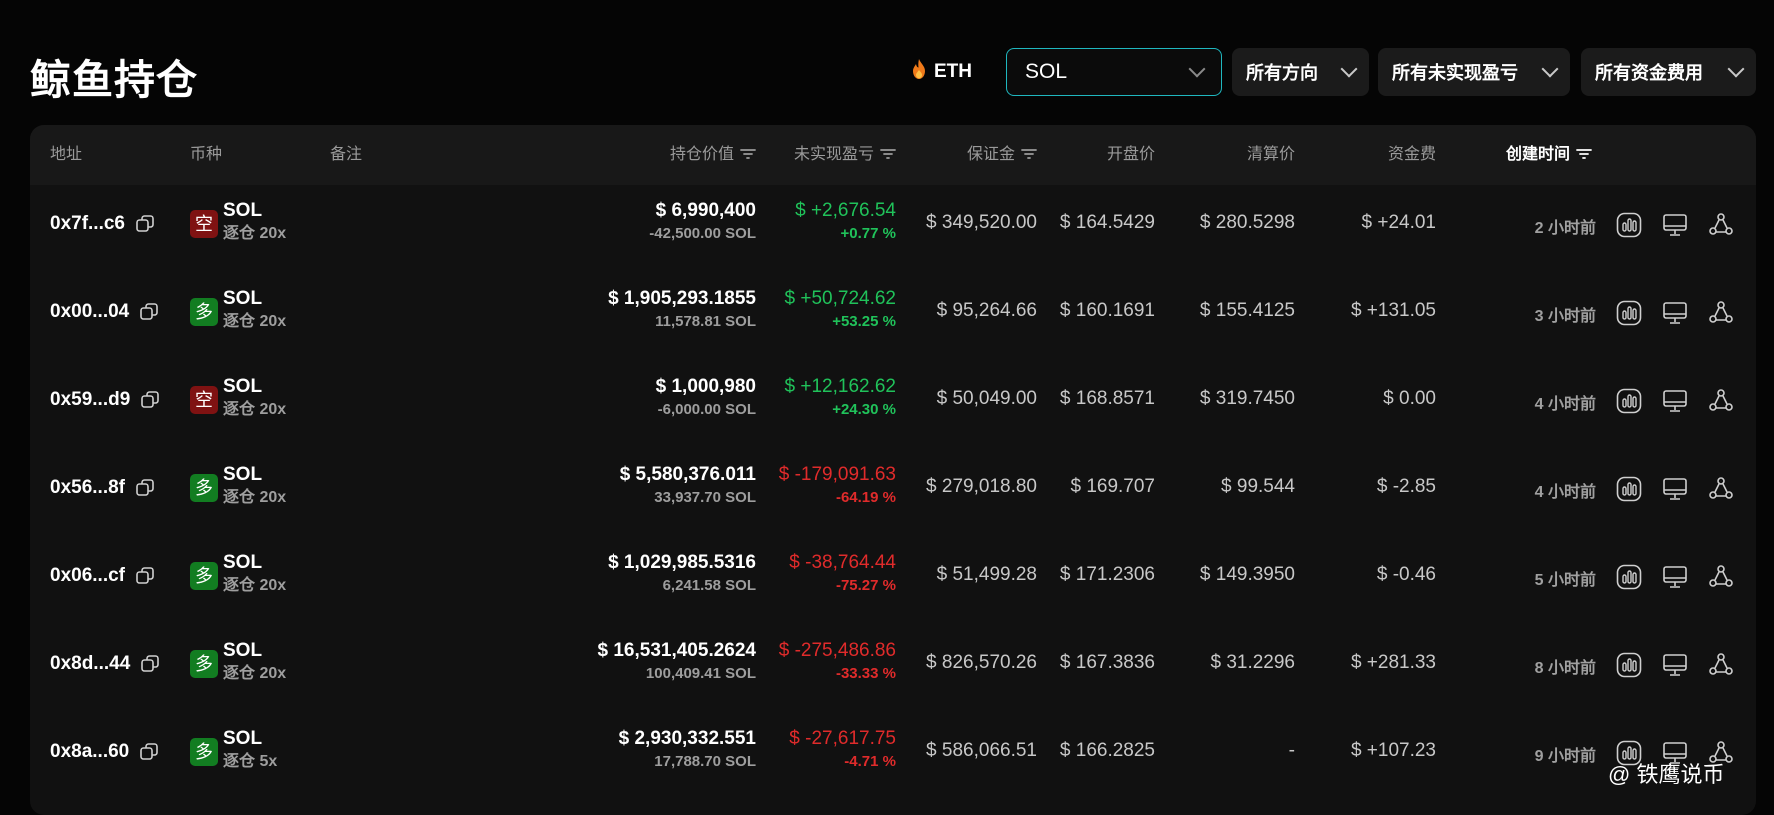 The width and height of the screenshot is (1774, 815). I want to click on address-text: 0x7f...c6, so click(87, 224).